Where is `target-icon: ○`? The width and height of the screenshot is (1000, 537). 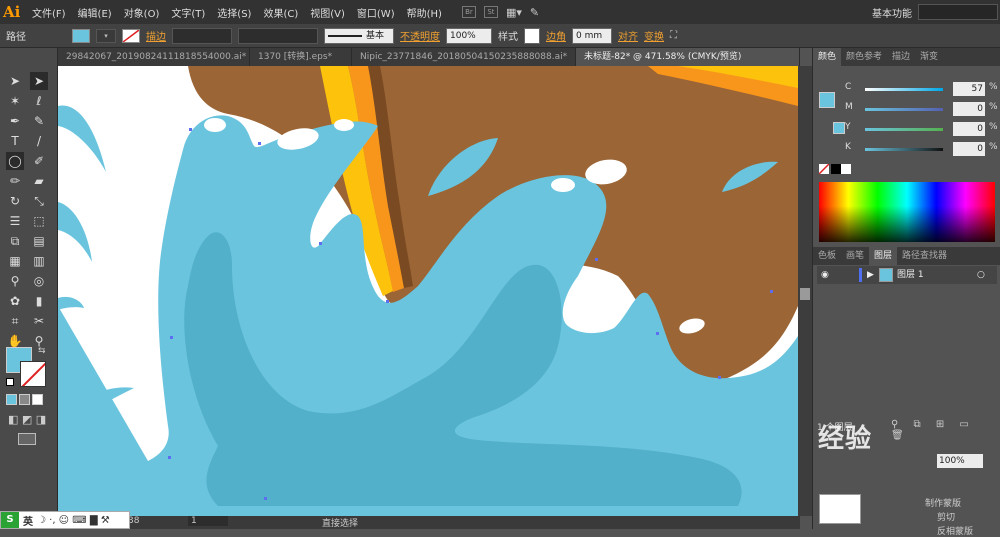 target-icon: ○ is located at coordinates (981, 275).